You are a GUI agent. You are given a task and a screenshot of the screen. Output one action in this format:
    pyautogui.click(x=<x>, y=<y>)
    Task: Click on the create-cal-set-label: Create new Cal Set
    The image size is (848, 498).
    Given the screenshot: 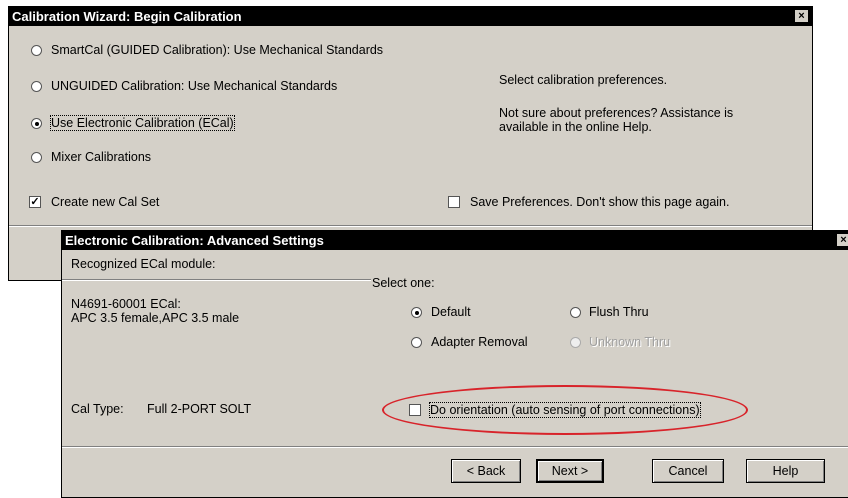 What is the action you would take?
    pyautogui.click(x=105, y=202)
    